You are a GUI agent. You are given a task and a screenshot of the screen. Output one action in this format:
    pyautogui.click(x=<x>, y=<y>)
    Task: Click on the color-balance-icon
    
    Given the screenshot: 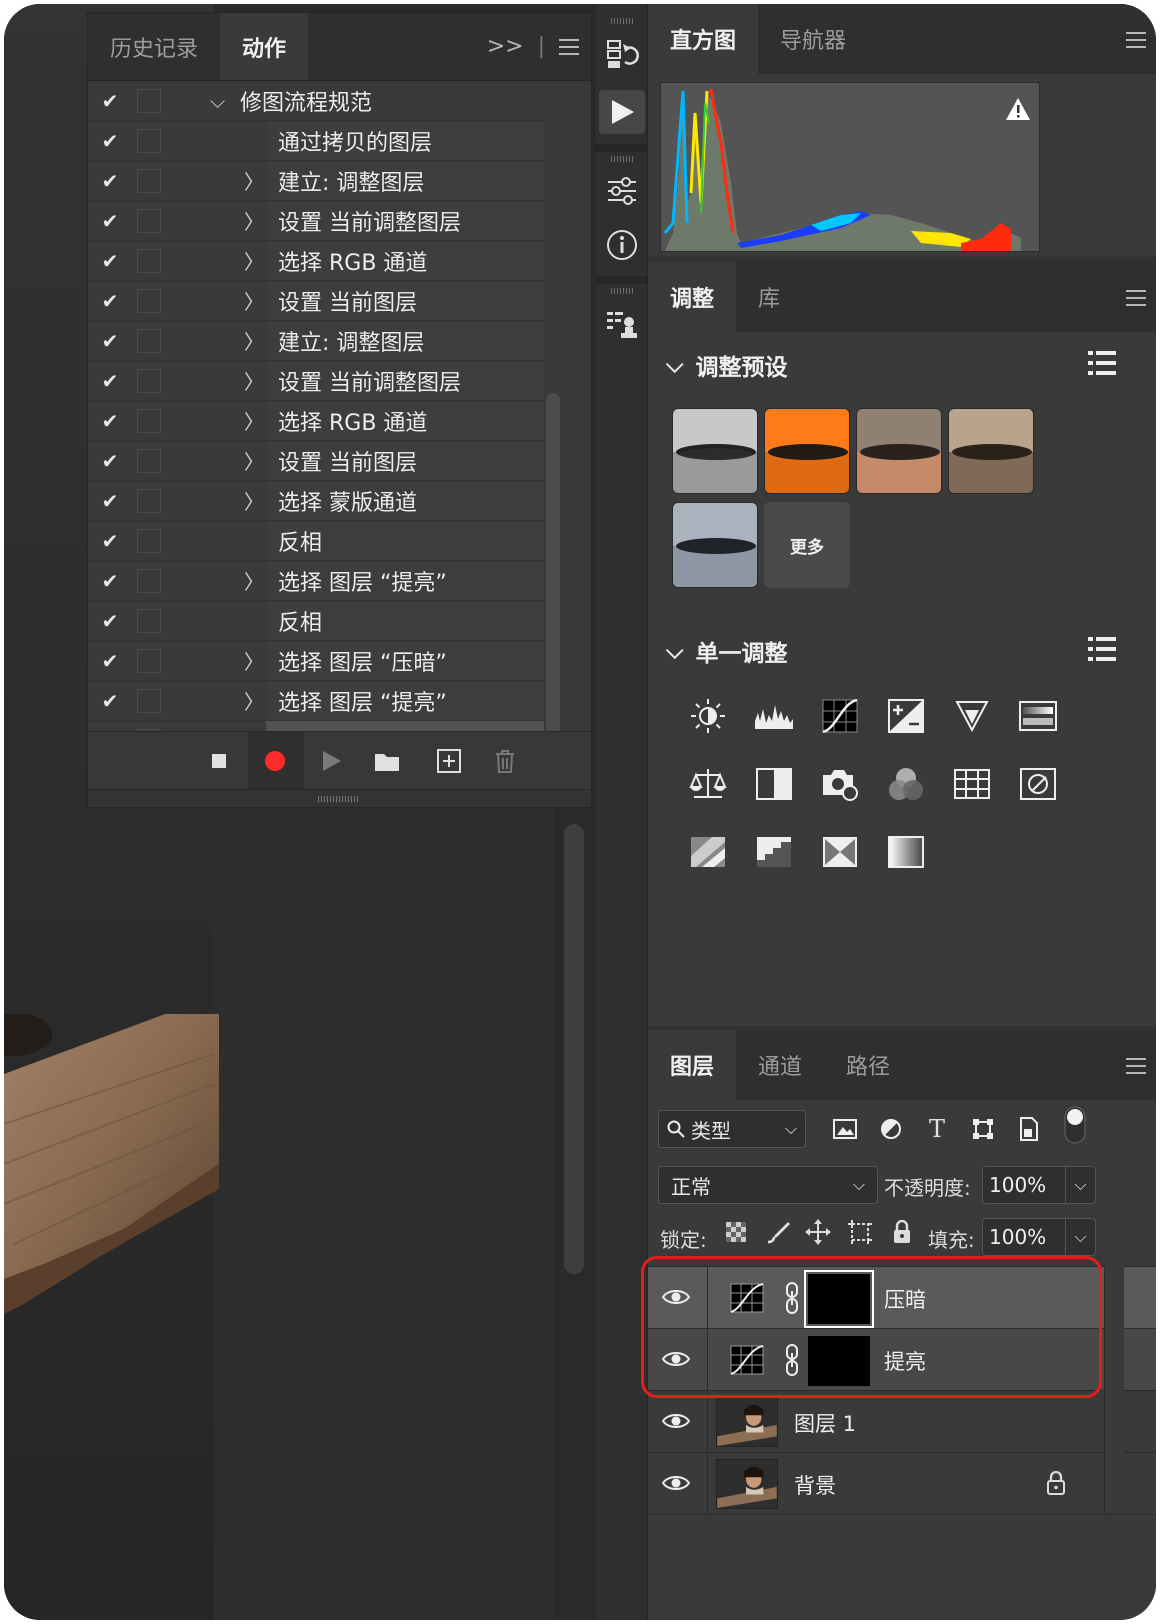 What is the action you would take?
    pyautogui.click(x=708, y=784)
    